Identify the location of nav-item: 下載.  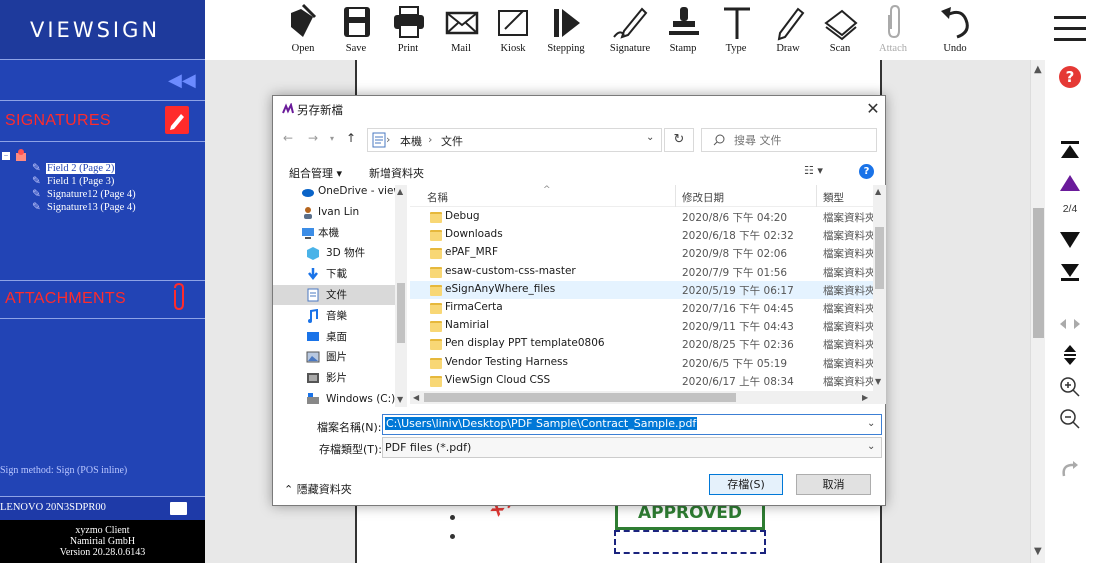
(334, 274).